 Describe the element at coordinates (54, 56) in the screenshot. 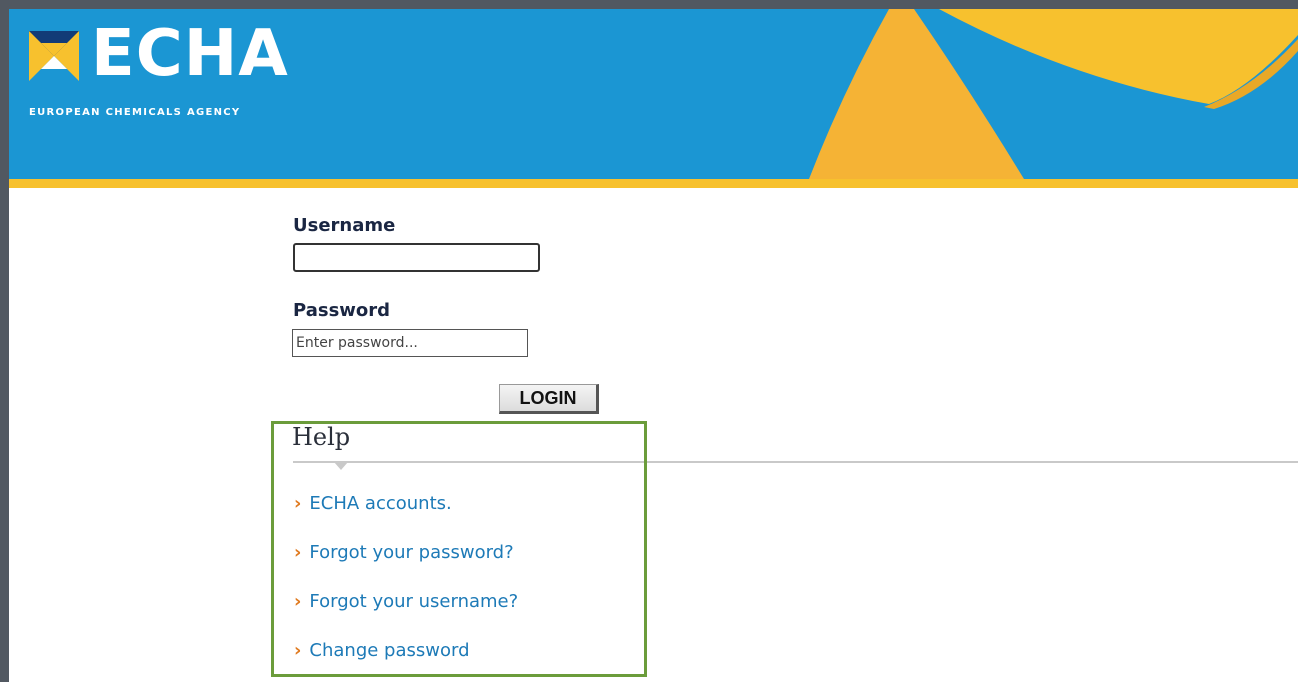

I see `echa-emblem-icon` at that location.